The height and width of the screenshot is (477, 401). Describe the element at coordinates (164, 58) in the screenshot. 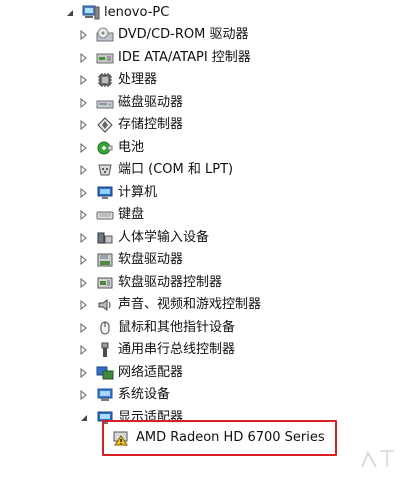

I see `tree-item-ide: IDE ATA/ATAPI 控制器` at that location.